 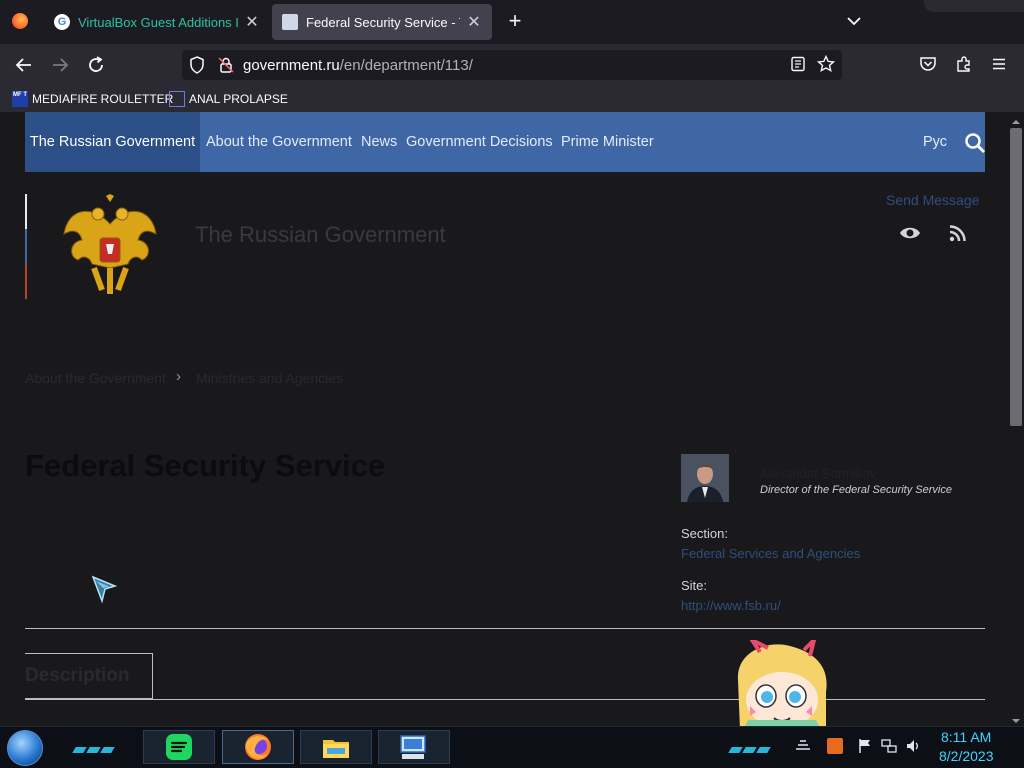 I want to click on scrollbar-thumb, so click(x=1016, y=277).